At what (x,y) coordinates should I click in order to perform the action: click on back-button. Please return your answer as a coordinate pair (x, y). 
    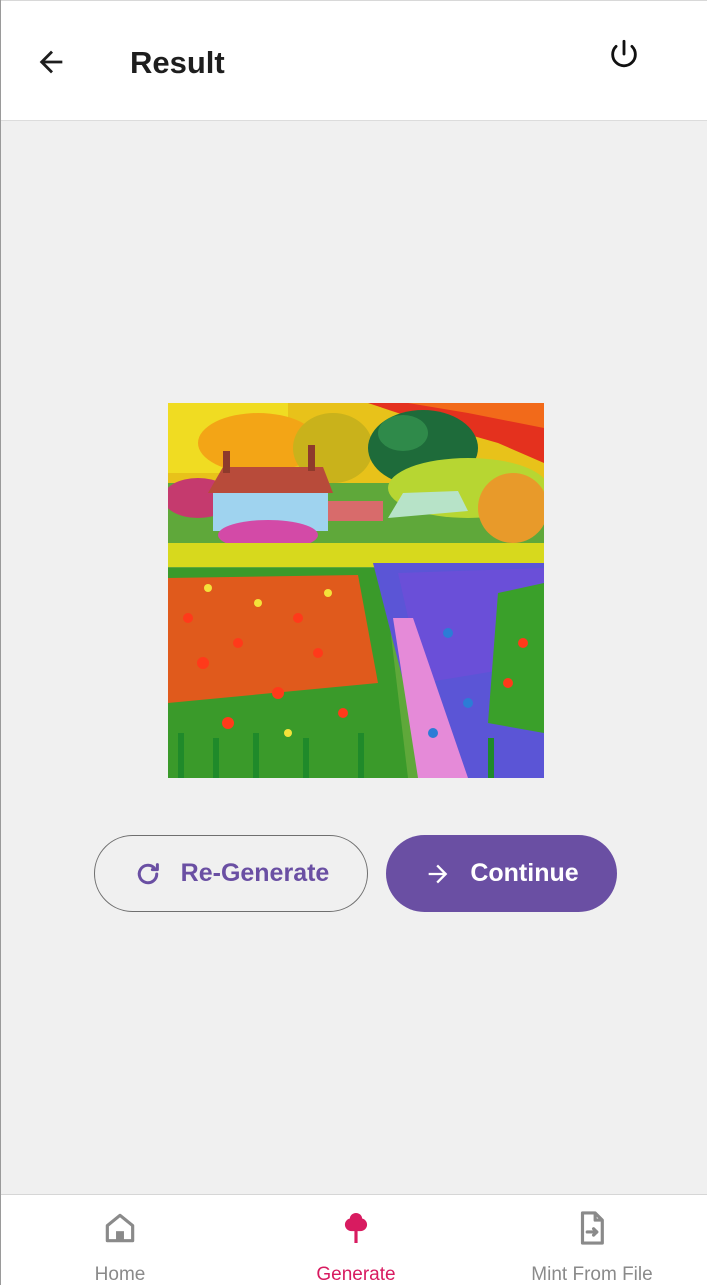
    Looking at the image, I should click on (51, 64).